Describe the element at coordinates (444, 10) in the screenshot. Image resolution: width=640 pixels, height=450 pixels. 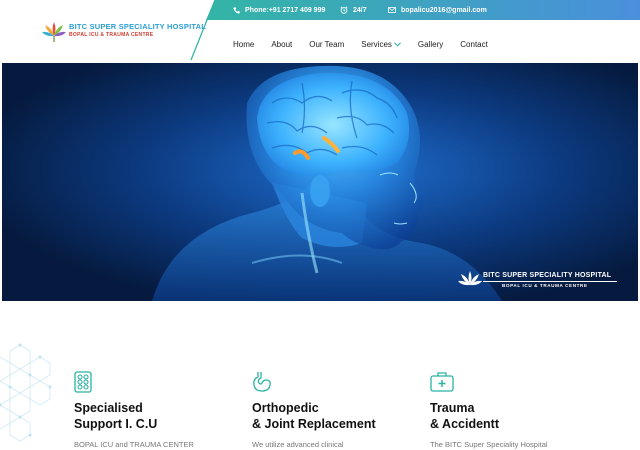
I see `email-text: bopalicu2016@gmail.com` at that location.